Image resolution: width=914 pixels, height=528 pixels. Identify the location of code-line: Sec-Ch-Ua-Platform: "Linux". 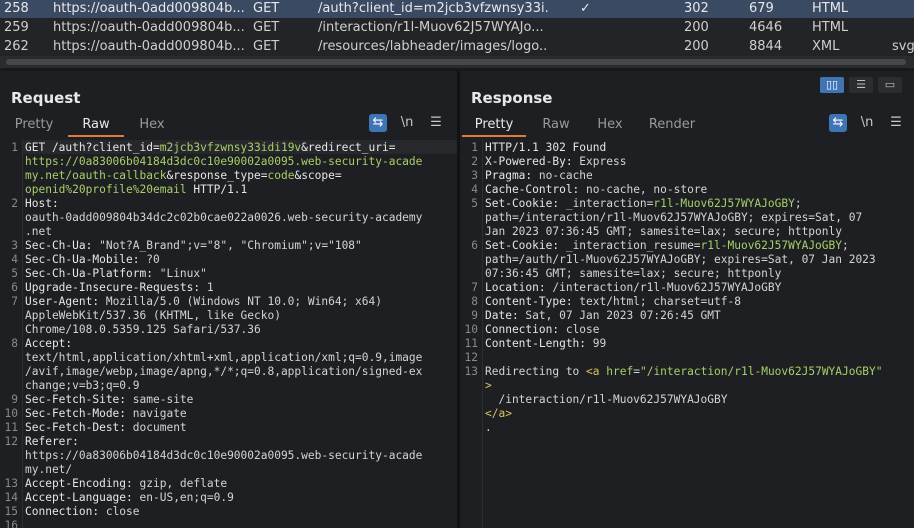
(116, 273).